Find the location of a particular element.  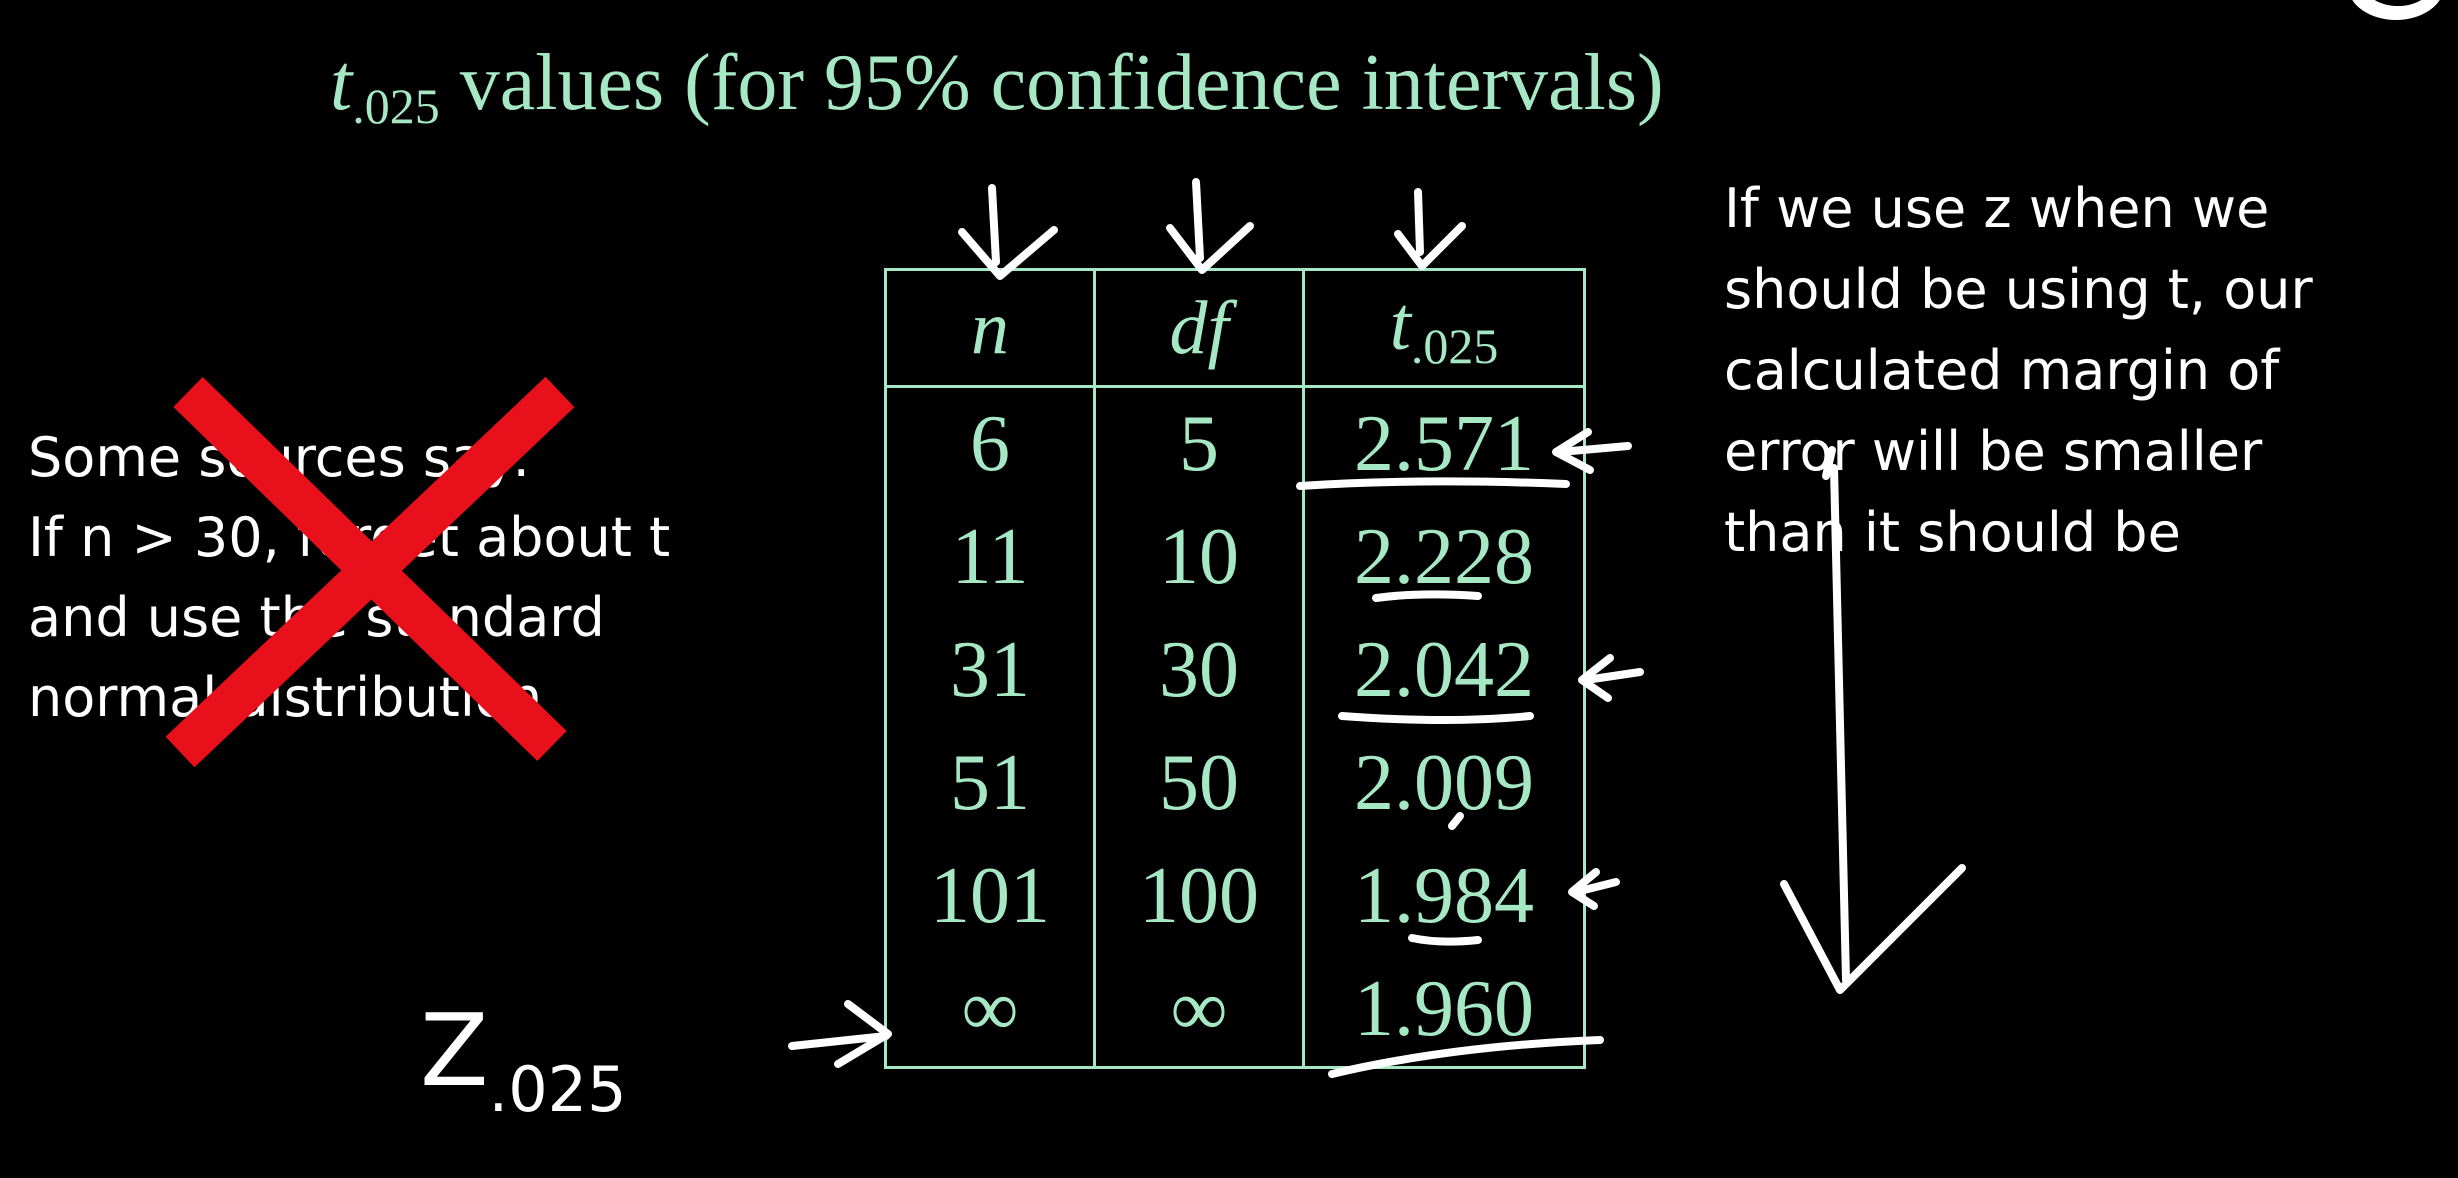

cross-out-mark is located at coordinates (370, 572).